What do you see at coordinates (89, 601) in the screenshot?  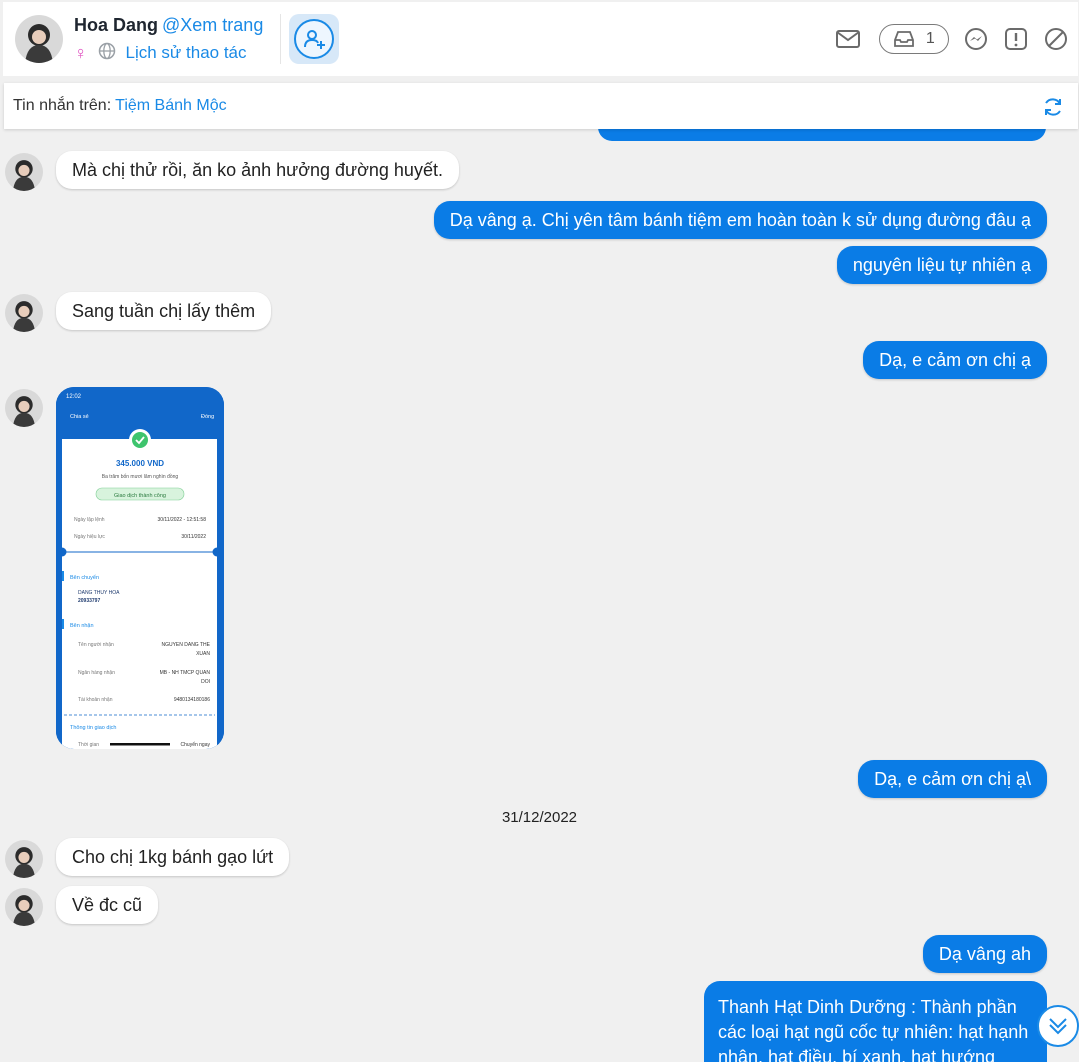 I see `receipt-sender-account: 20933797` at bounding box center [89, 601].